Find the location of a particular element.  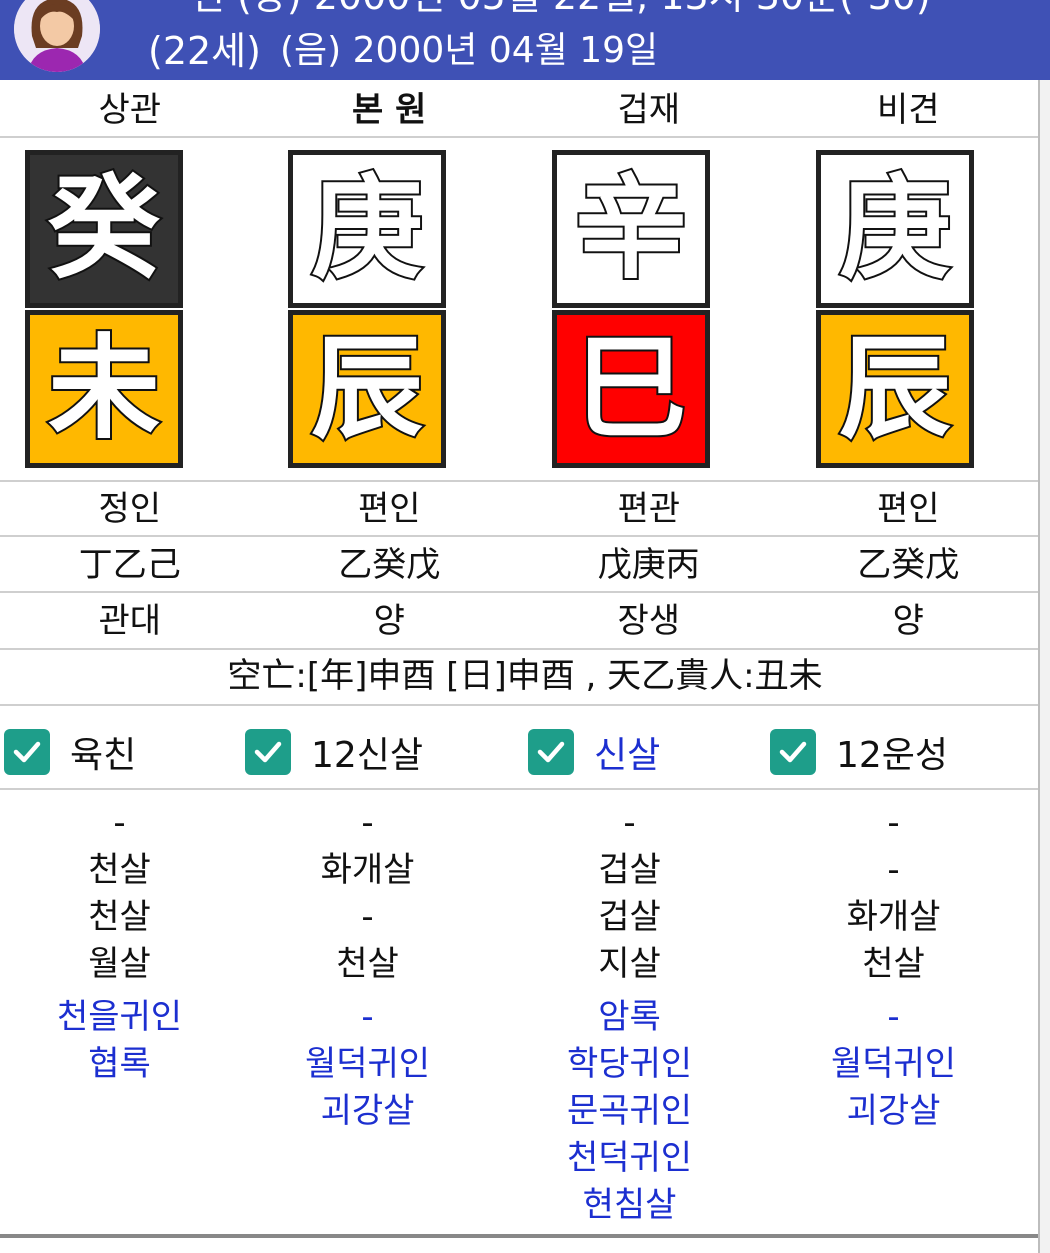

ten-gods-row: 정인 편인 편관 편인 is located at coordinates (519, 509).